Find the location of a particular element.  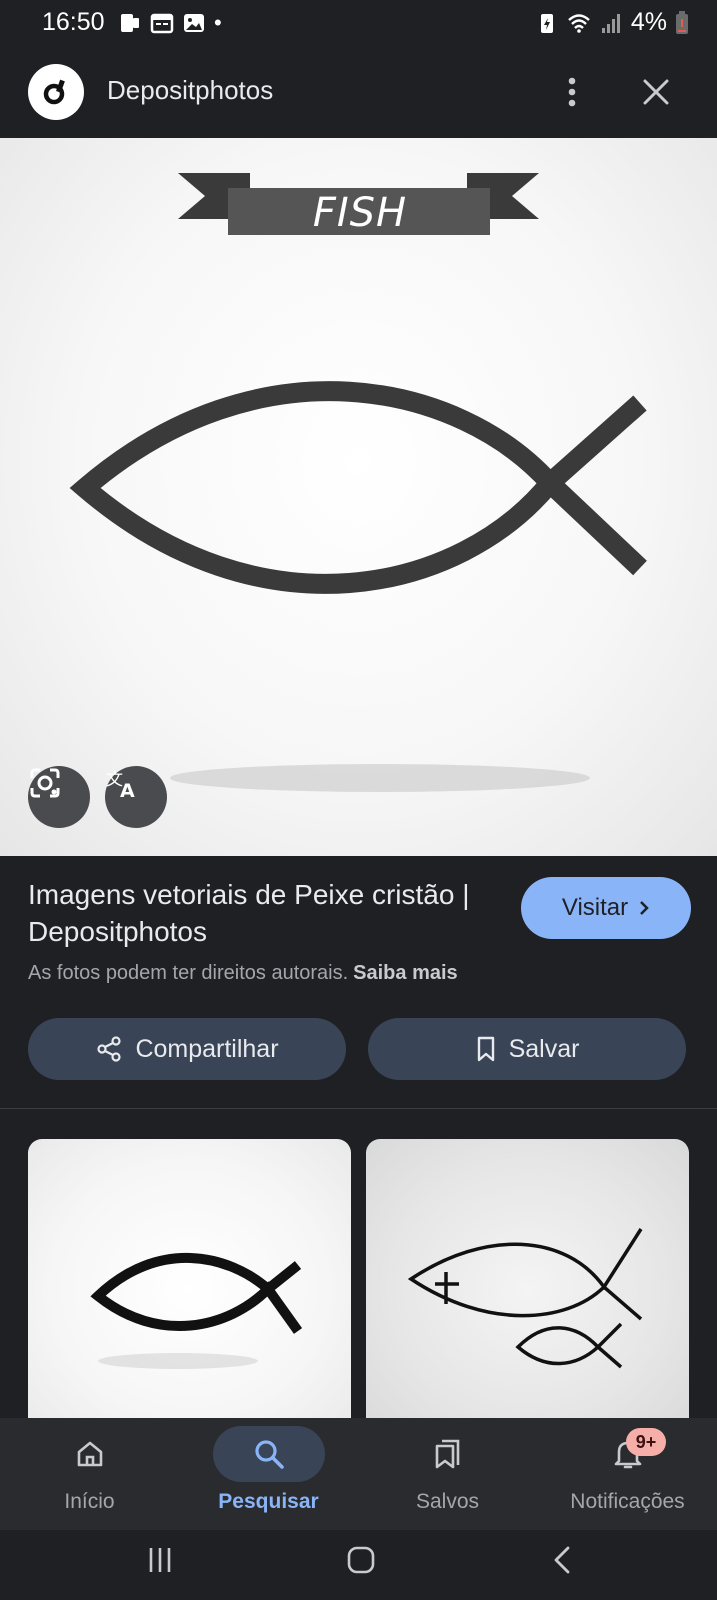

fish-banner-text: FISH is located at coordinates (360, 213).